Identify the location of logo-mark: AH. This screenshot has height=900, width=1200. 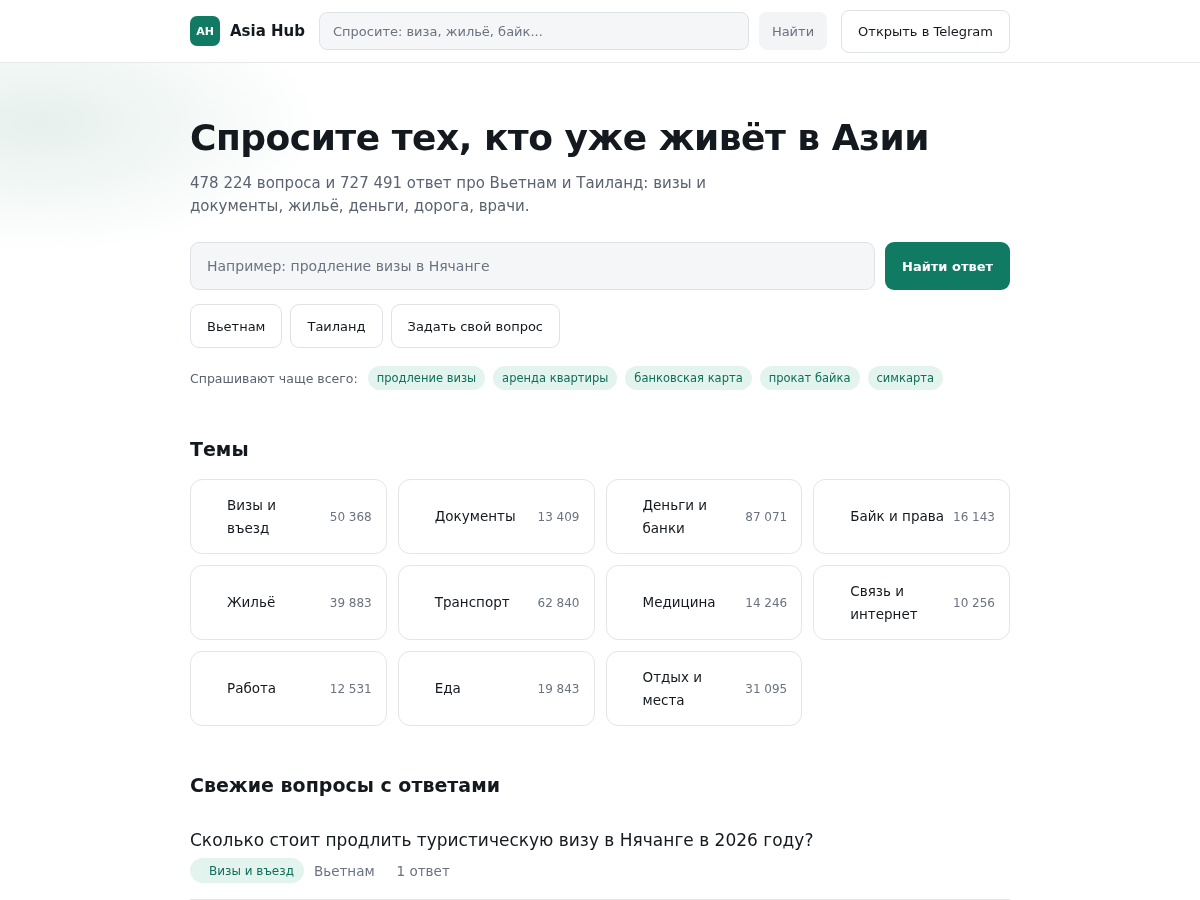
(205, 31).